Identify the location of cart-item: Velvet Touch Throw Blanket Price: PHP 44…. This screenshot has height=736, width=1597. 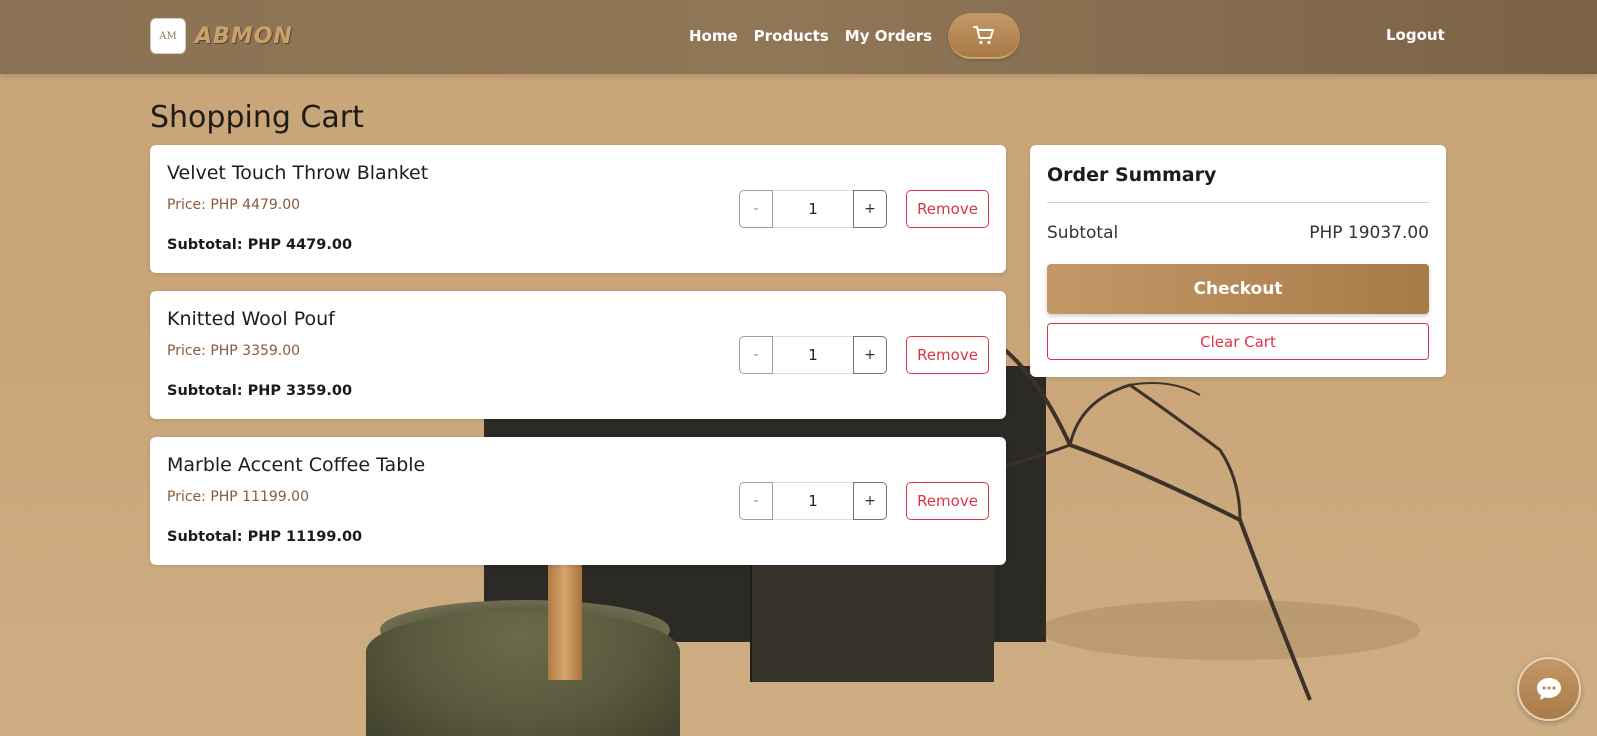
(578, 209).